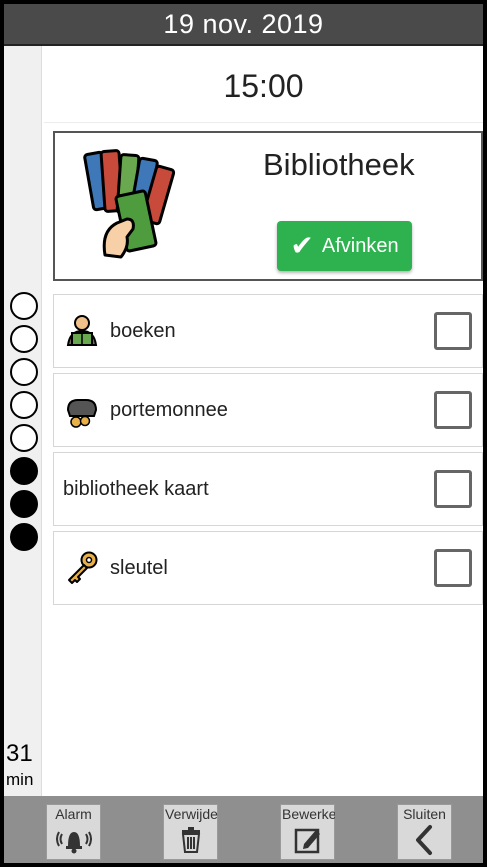 Image resolution: width=487 pixels, height=867 pixels. What do you see at coordinates (308, 814) in the screenshot?
I see `edit-label: Bewerken` at bounding box center [308, 814].